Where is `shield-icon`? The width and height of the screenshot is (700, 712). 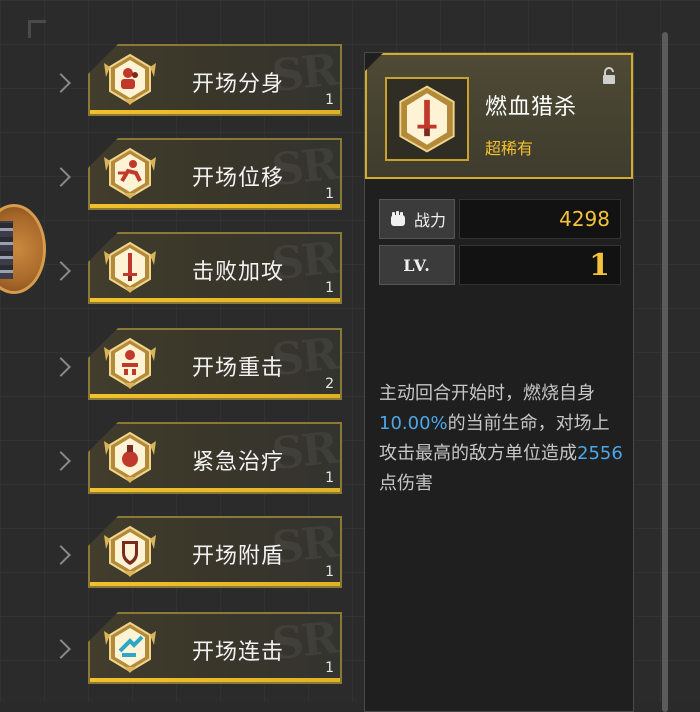 shield-icon is located at coordinates (130, 551).